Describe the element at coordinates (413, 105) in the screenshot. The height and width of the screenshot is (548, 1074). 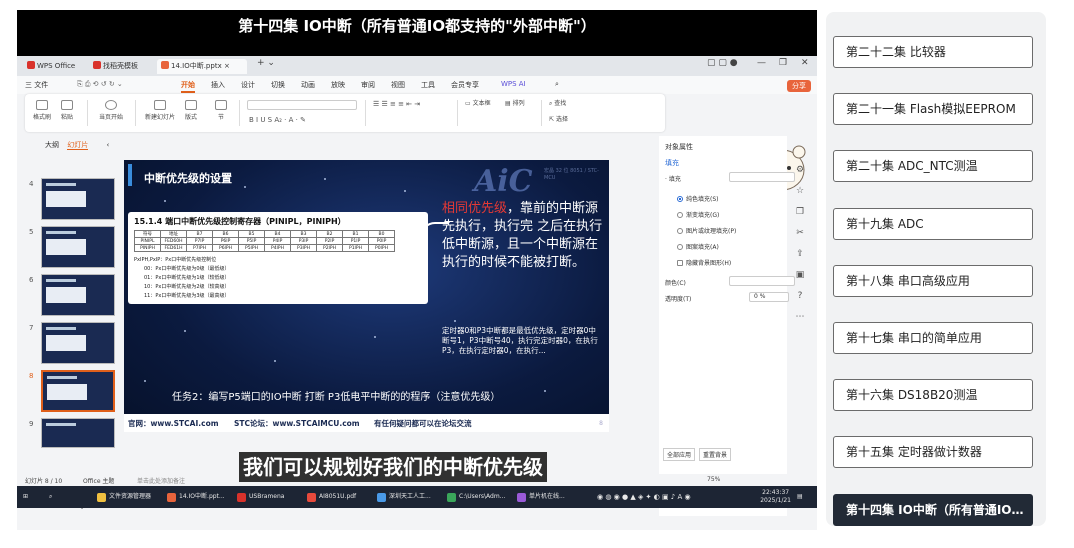
I see `paragraph-buttons: ☰ ☰ ≡ ≡ ⇤ ⇥` at that location.